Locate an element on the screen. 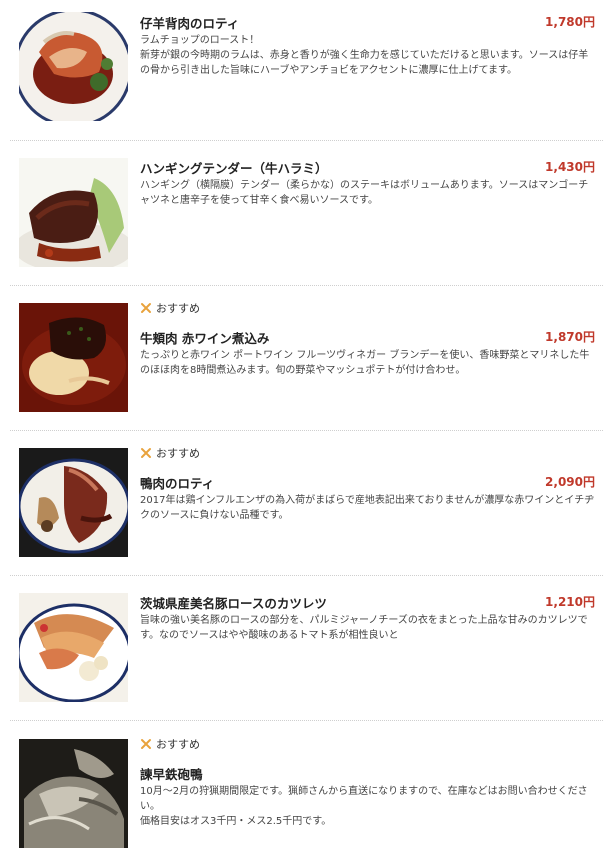 The width and height of the screenshot is (613, 855). dish-photo-hanging-tender-image is located at coordinates (73, 212).